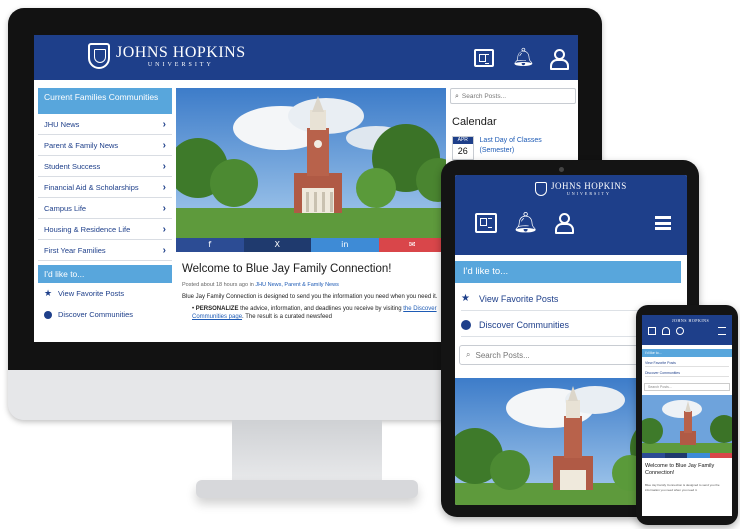 Image resolution: width=740 pixels, height=529 pixels. I want to click on sidebar-item-housing: Housing & Residence Life ›, so click(105, 229).